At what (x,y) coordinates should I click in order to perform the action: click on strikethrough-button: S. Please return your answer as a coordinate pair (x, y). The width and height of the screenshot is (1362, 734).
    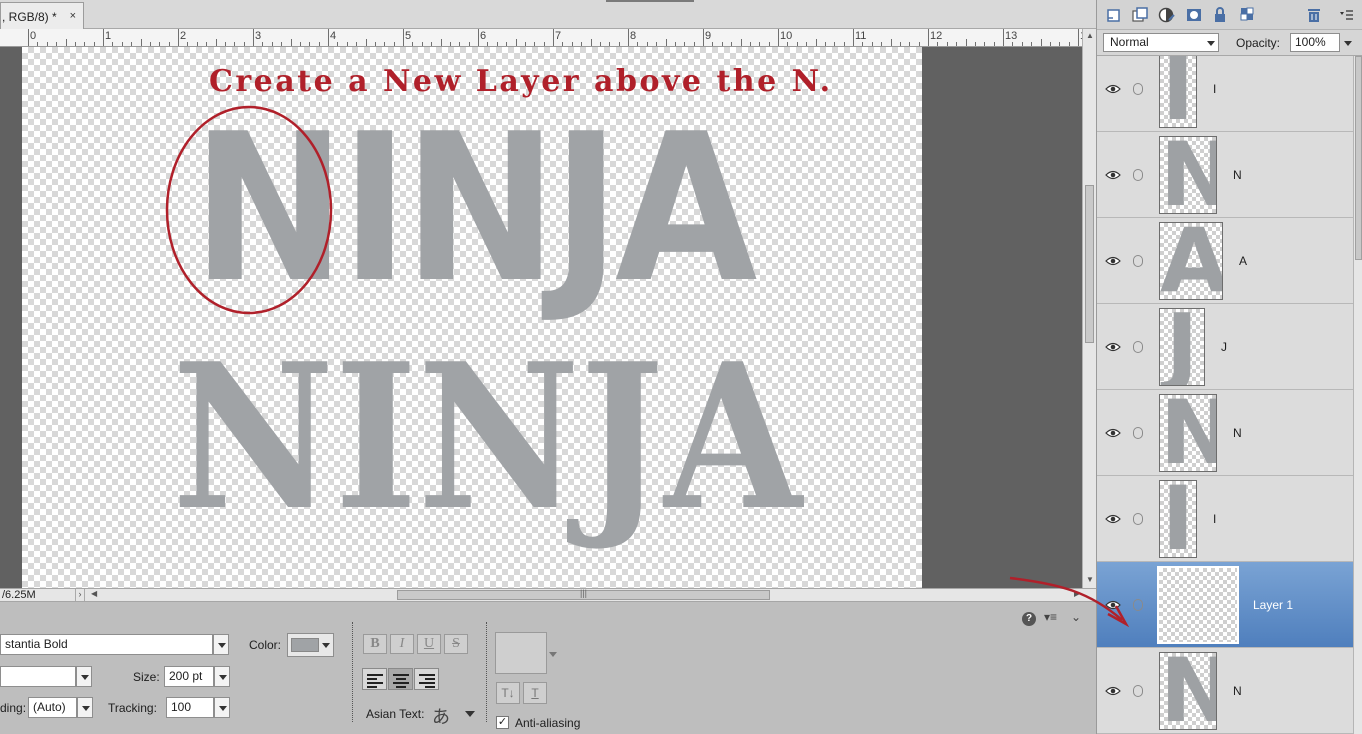
    Looking at the image, I should click on (456, 644).